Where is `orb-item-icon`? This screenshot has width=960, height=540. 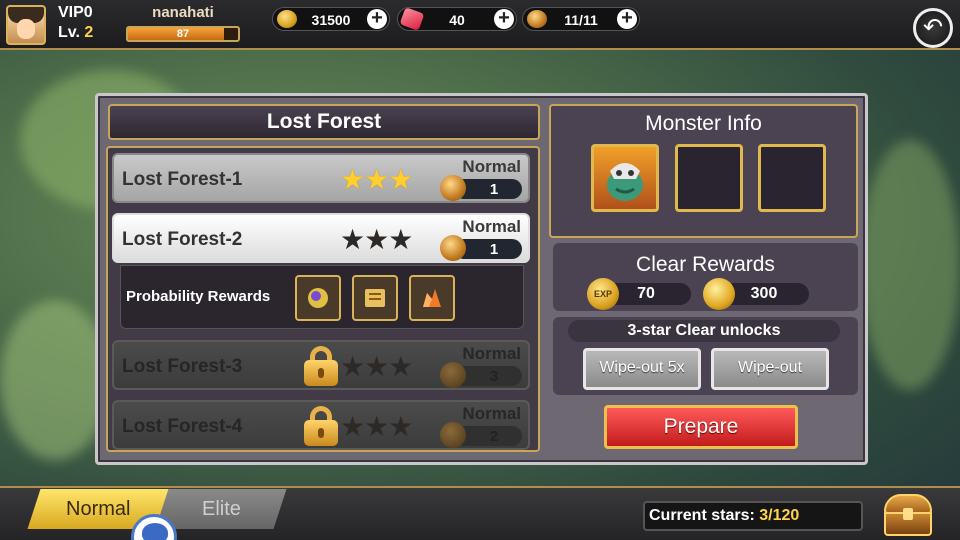
orb-item-icon is located at coordinates (318, 298).